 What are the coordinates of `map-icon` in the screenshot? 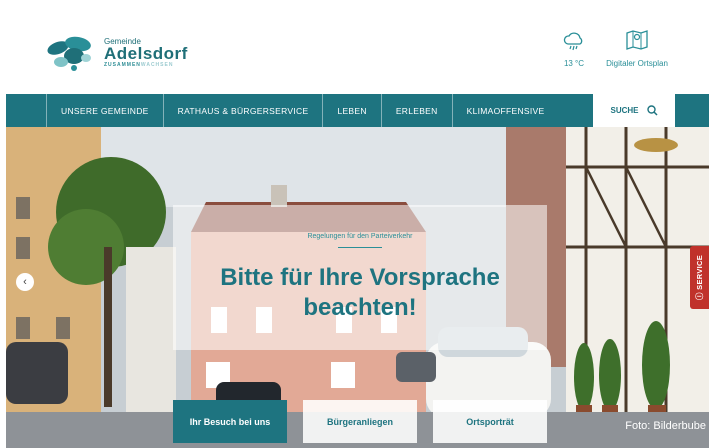 It's located at (637, 40).